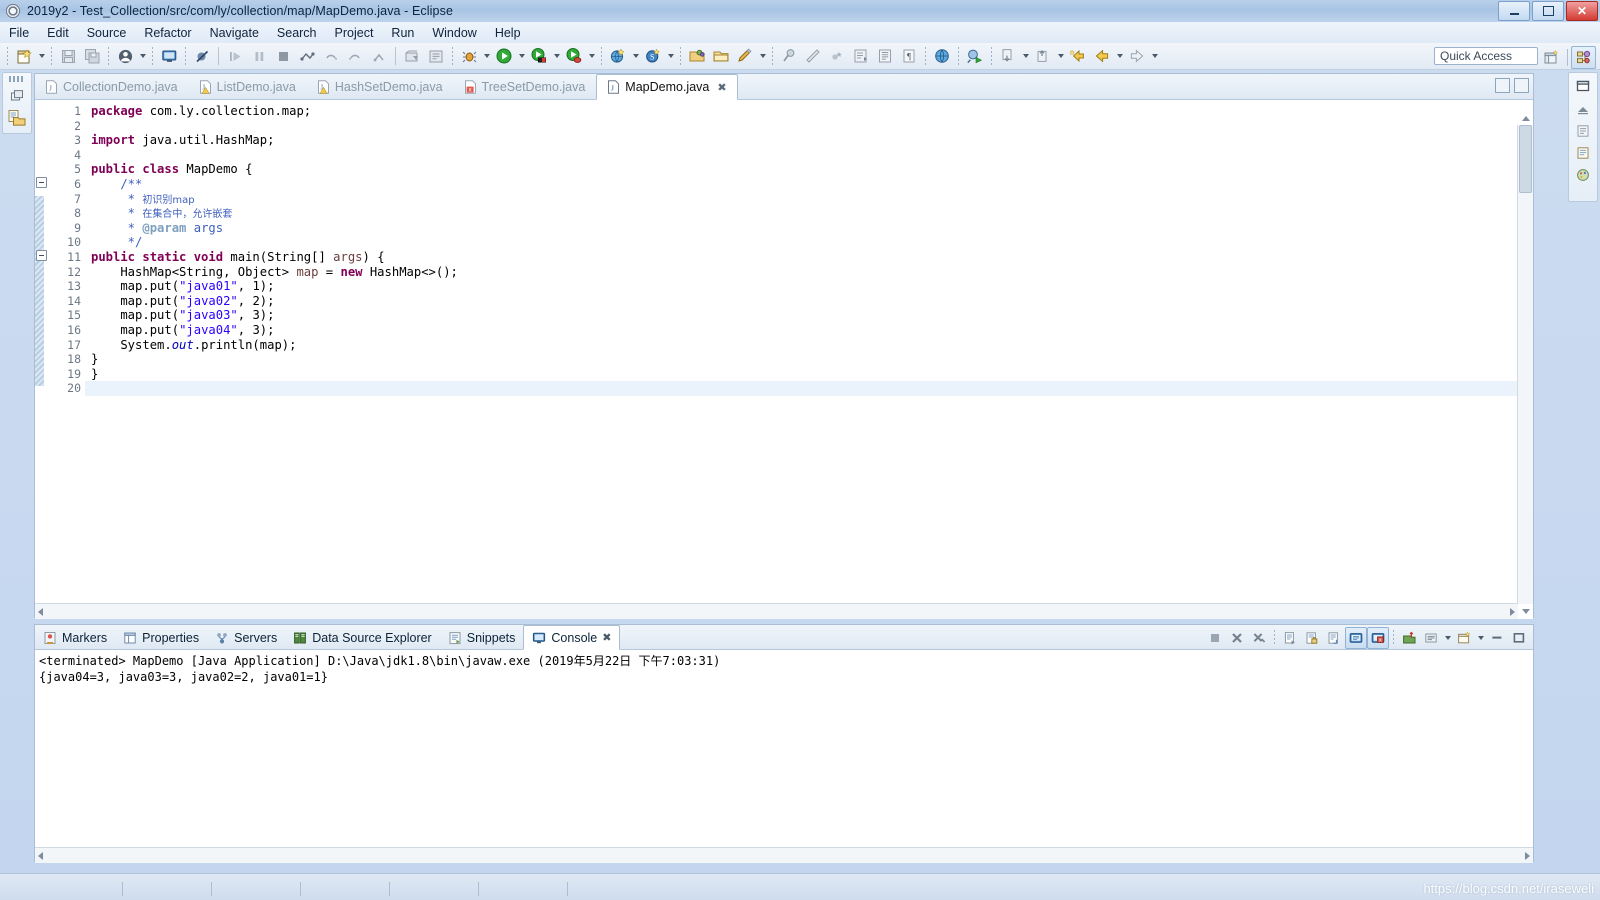 The height and width of the screenshot is (900, 1600). Describe the element at coordinates (92, 56) in the screenshot. I see `save-all-icon` at that location.